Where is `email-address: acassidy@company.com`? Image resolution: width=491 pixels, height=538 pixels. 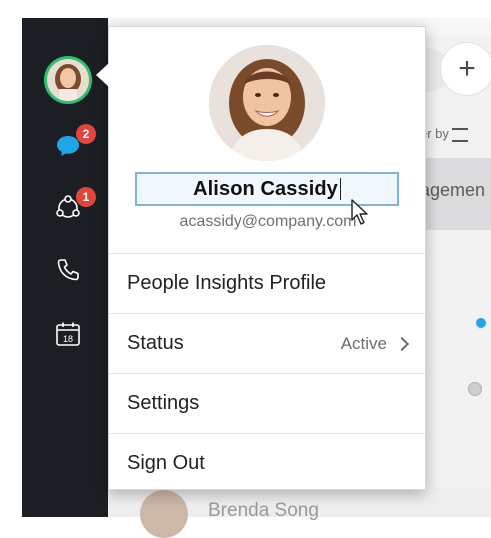
email-address: acassidy@company.com is located at coordinates (268, 221).